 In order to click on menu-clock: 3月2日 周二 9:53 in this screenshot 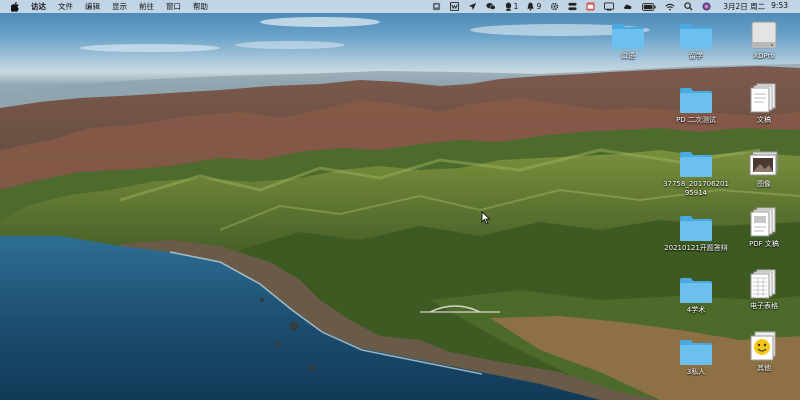, I will do `click(755, 6)`.